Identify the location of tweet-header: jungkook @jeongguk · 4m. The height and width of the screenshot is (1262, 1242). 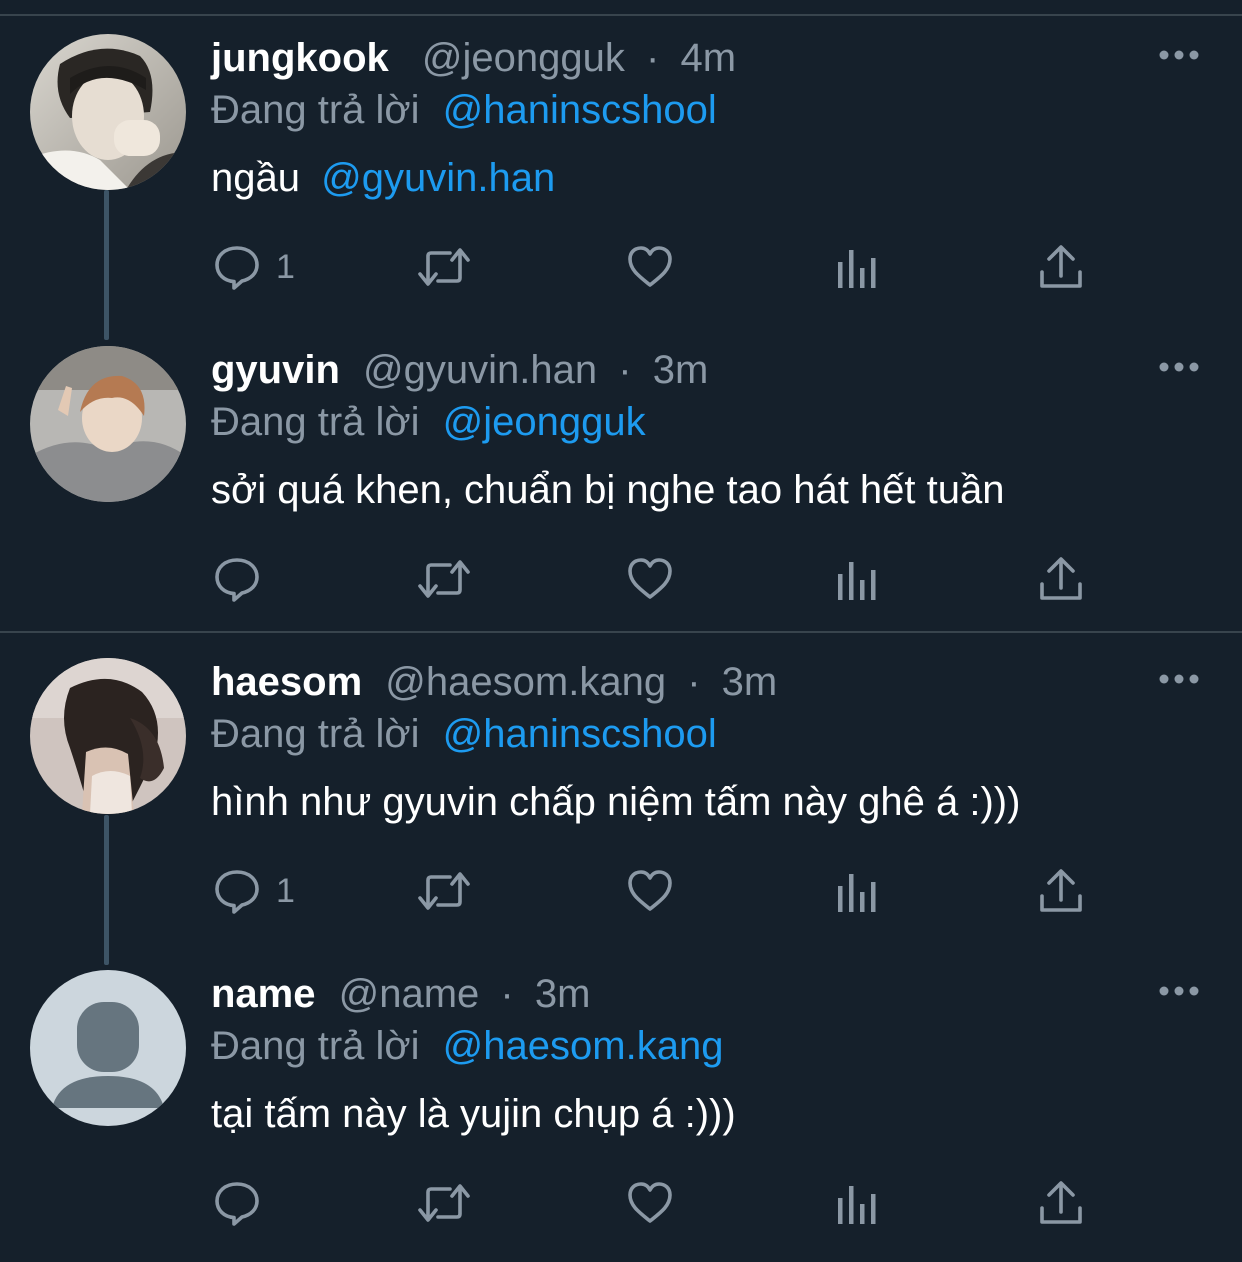
(473, 58).